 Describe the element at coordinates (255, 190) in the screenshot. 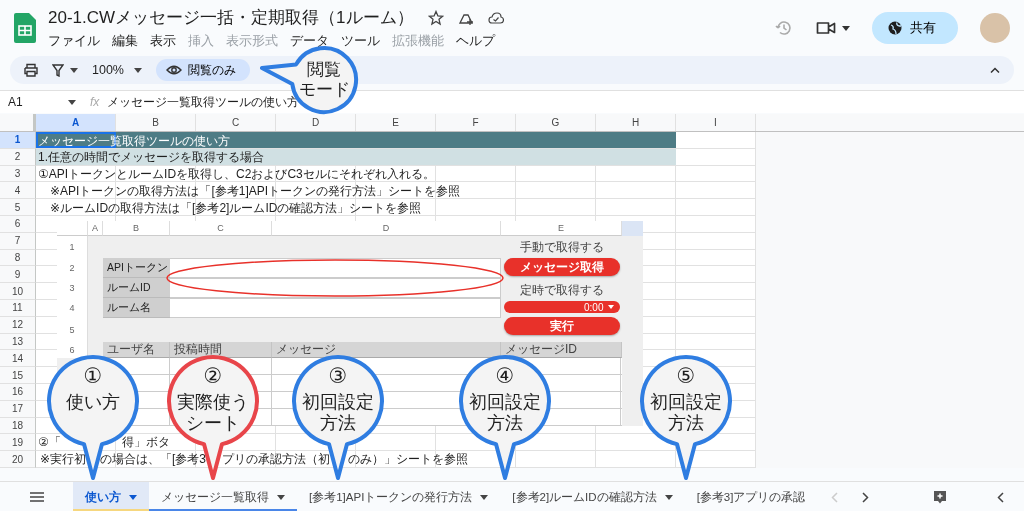

I see `cell-text: ※APIトークンの取得方法は「[参考1]APIトークンの発行方法」シートを参照` at that location.